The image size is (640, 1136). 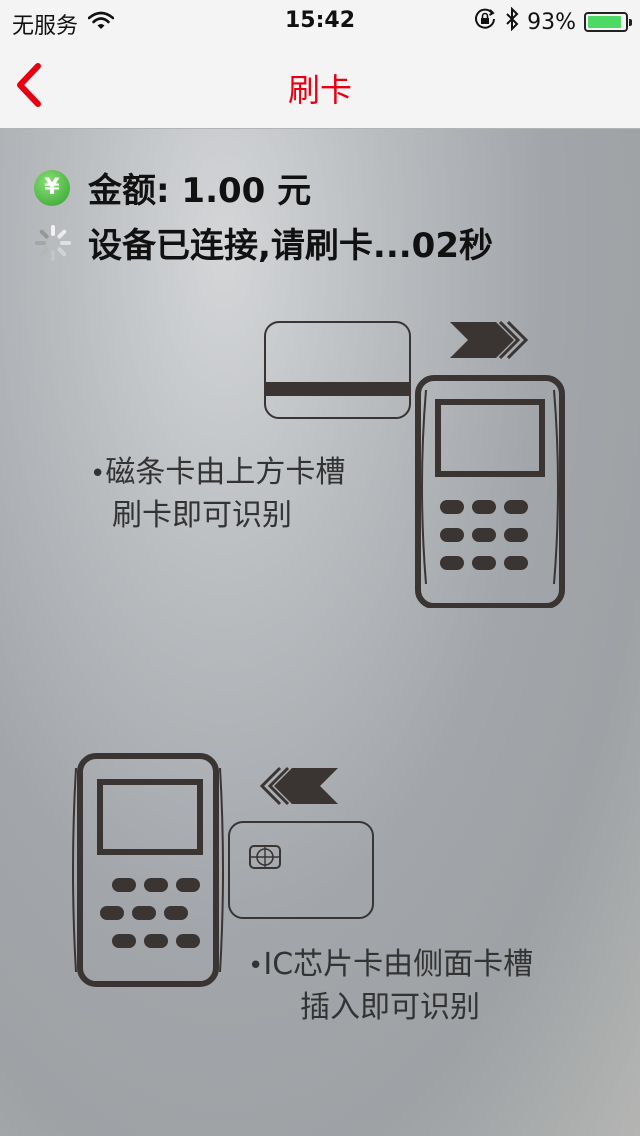 What do you see at coordinates (202, 515) in the screenshot?
I see `magnetic-caption-line2: 刷卡即可识别` at bounding box center [202, 515].